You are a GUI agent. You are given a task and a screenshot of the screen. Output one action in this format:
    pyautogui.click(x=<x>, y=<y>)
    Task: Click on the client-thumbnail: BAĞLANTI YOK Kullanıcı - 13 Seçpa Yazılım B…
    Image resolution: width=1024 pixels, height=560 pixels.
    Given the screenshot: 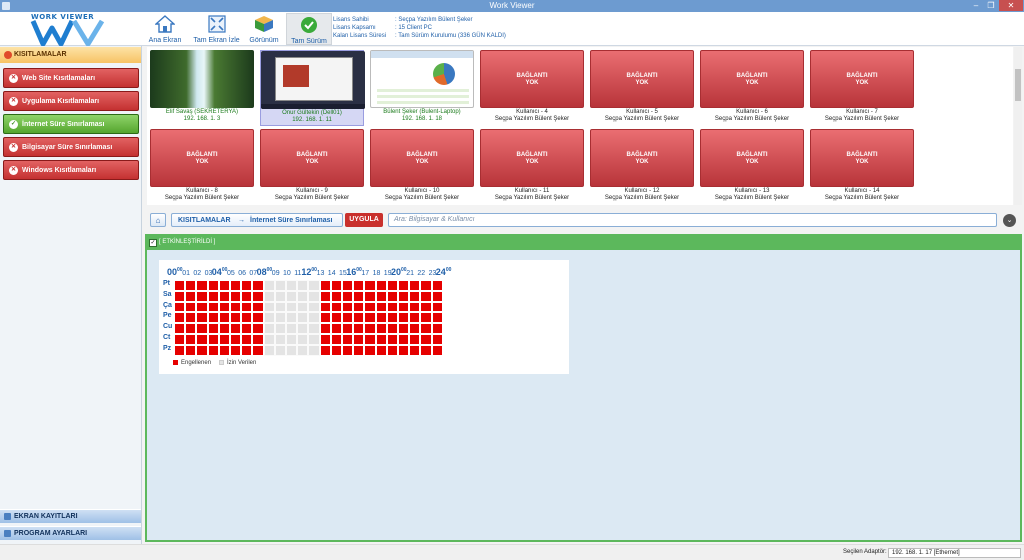 What is the action you would take?
    pyautogui.click(x=752, y=167)
    